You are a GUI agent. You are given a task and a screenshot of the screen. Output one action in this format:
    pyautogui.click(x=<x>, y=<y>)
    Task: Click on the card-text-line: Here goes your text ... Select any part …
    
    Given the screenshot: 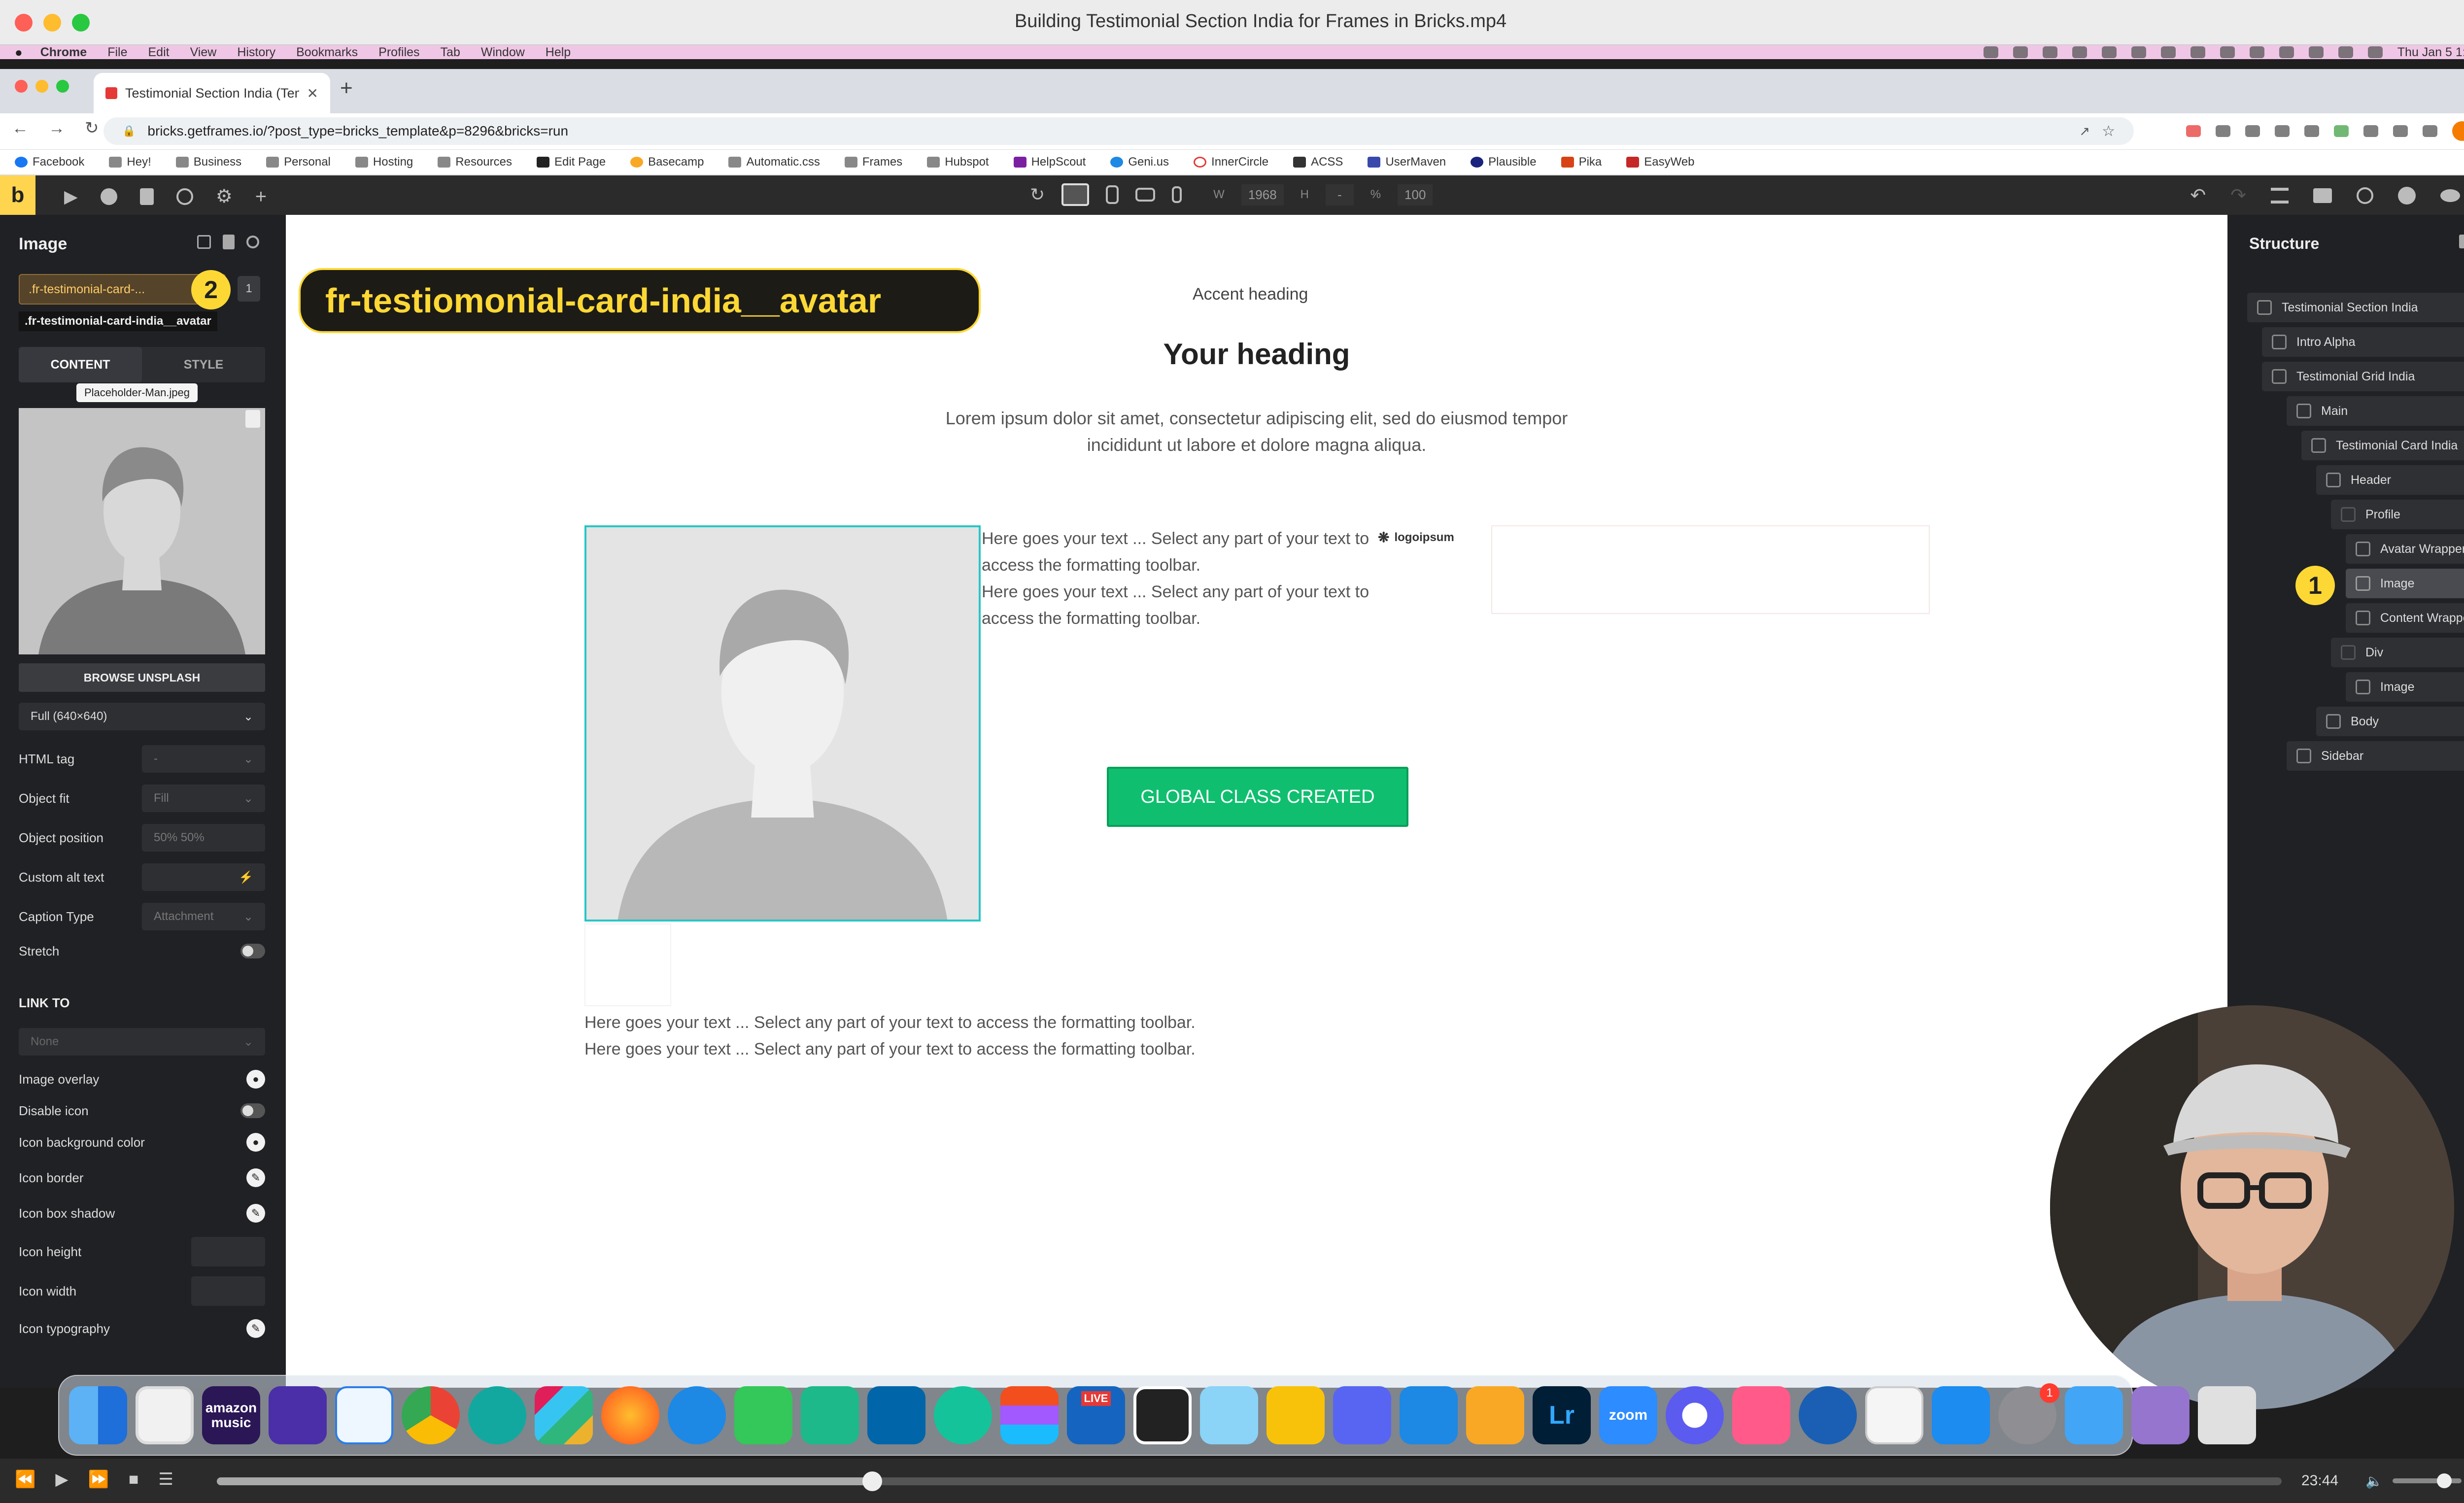 What is the action you would take?
    pyautogui.click(x=1179, y=605)
    